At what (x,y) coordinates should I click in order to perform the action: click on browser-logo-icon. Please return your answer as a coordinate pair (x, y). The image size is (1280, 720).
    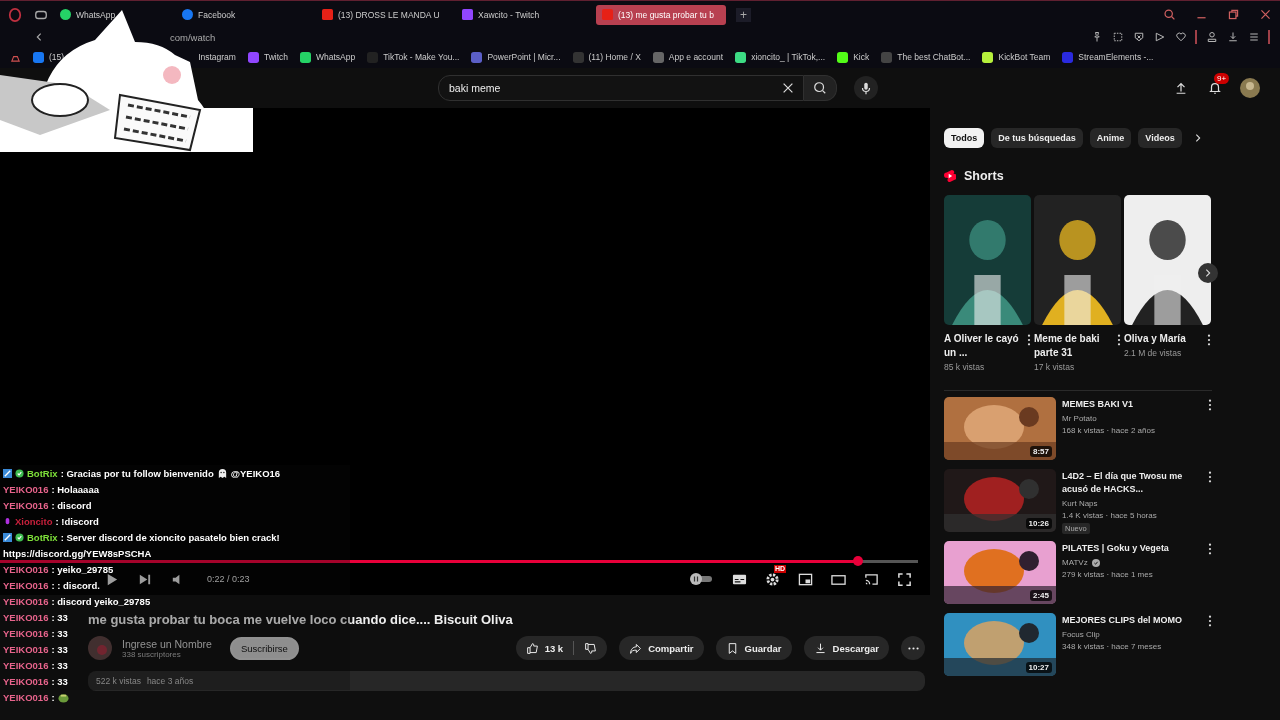
    Looking at the image, I should click on (15, 14).